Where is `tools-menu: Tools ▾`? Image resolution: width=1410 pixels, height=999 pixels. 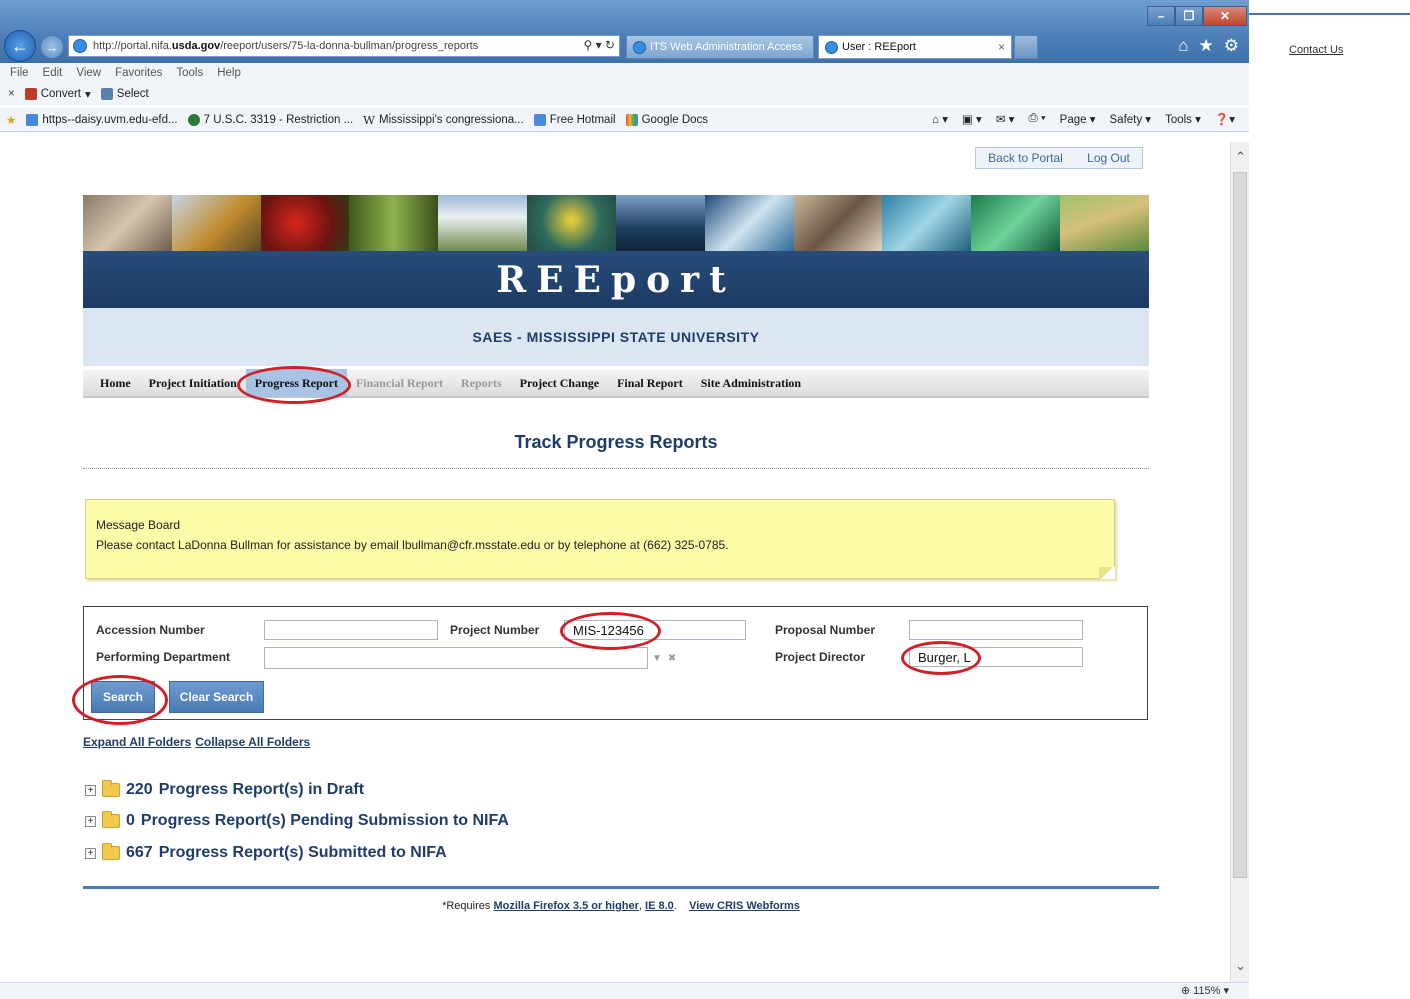 tools-menu: Tools ▾ is located at coordinates (1183, 119).